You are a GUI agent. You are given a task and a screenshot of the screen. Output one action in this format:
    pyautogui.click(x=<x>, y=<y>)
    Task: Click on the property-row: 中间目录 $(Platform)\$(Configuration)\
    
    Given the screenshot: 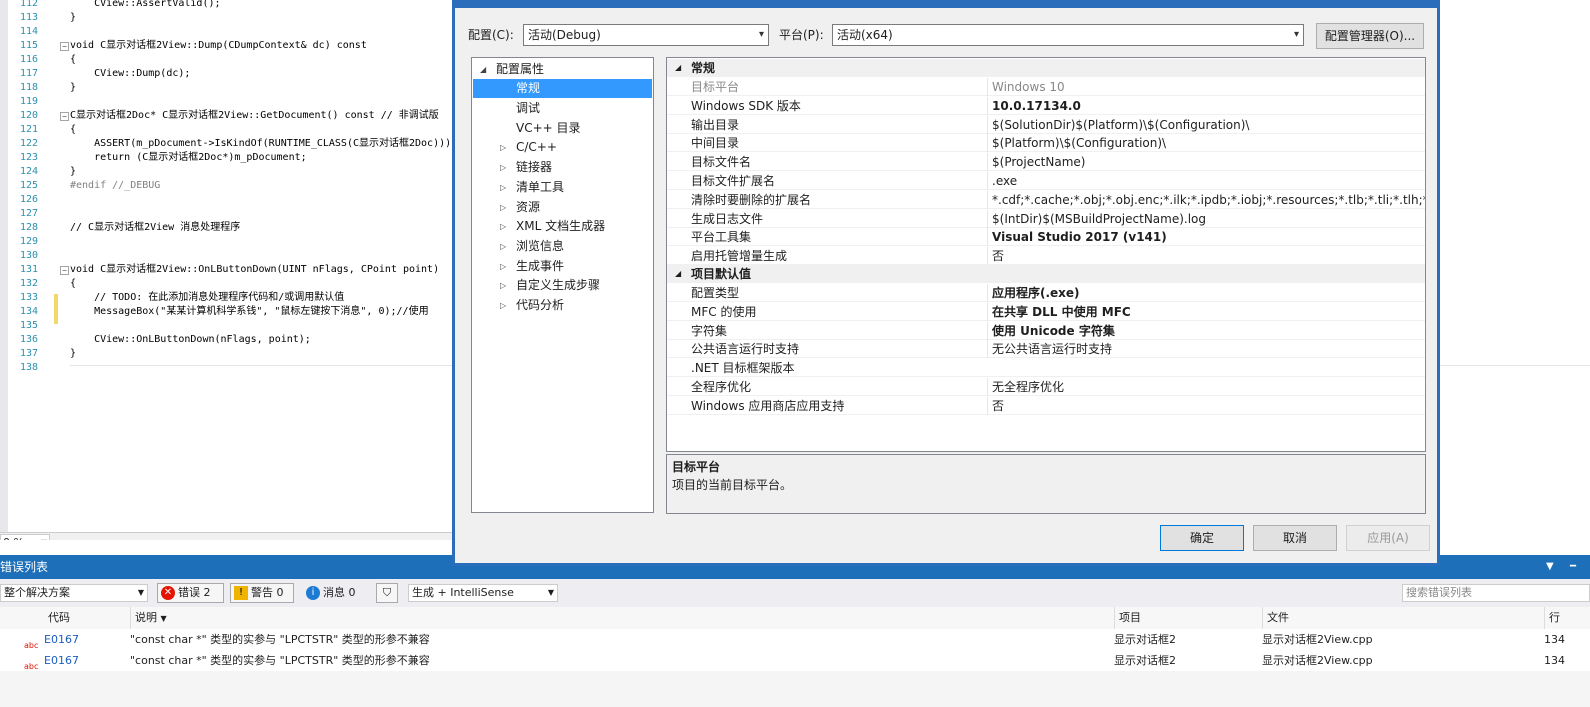 What is the action you would take?
    pyautogui.click(x=1046, y=143)
    